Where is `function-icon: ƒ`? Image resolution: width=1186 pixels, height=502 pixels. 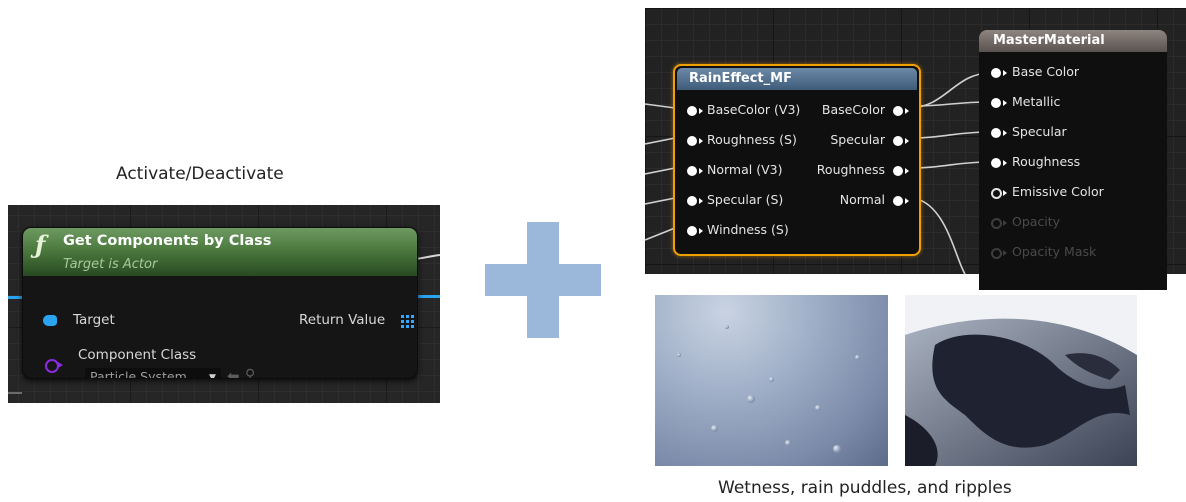 function-icon: ƒ is located at coordinates (40, 244).